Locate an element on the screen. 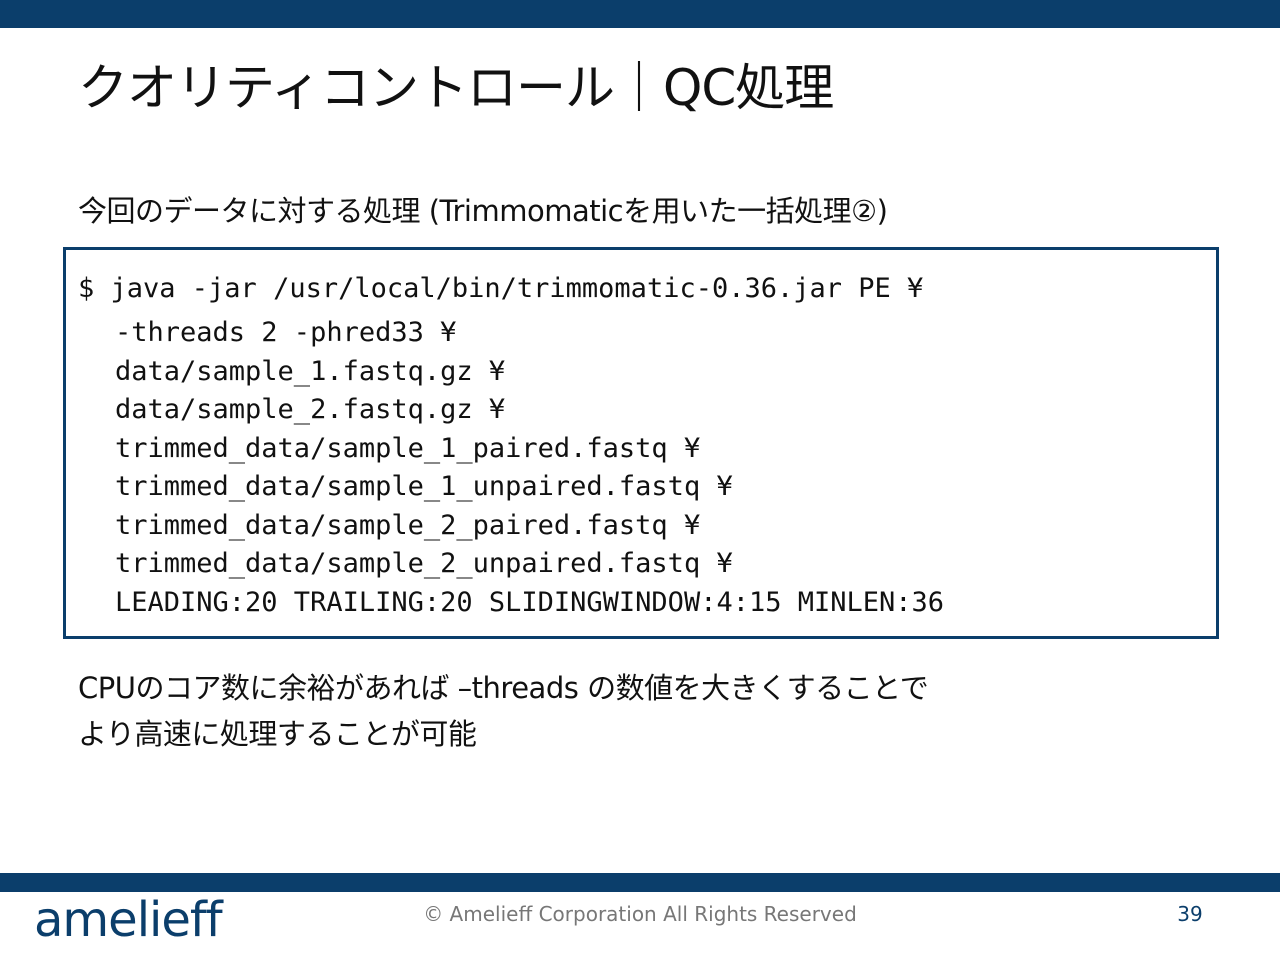  top-bar is located at coordinates (640, 14).